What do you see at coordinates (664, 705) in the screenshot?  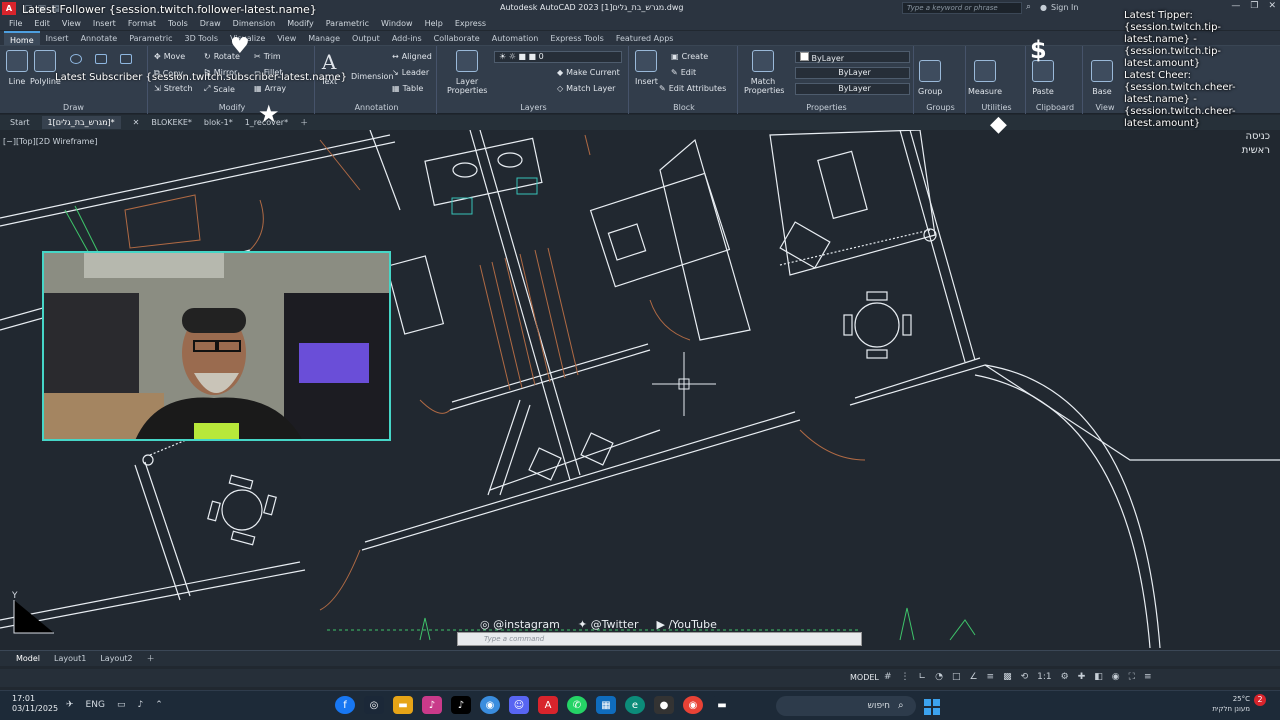 I see `obs-icon: ●` at bounding box center [664, 705].